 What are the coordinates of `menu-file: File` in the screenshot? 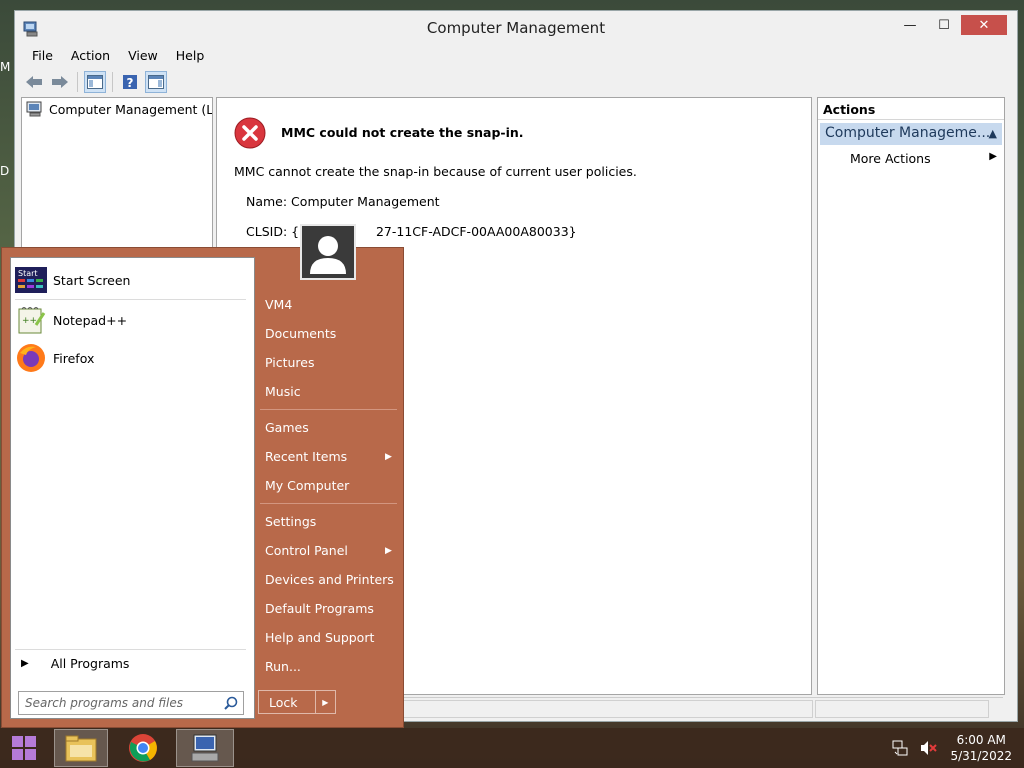 It's located at (42, 56).